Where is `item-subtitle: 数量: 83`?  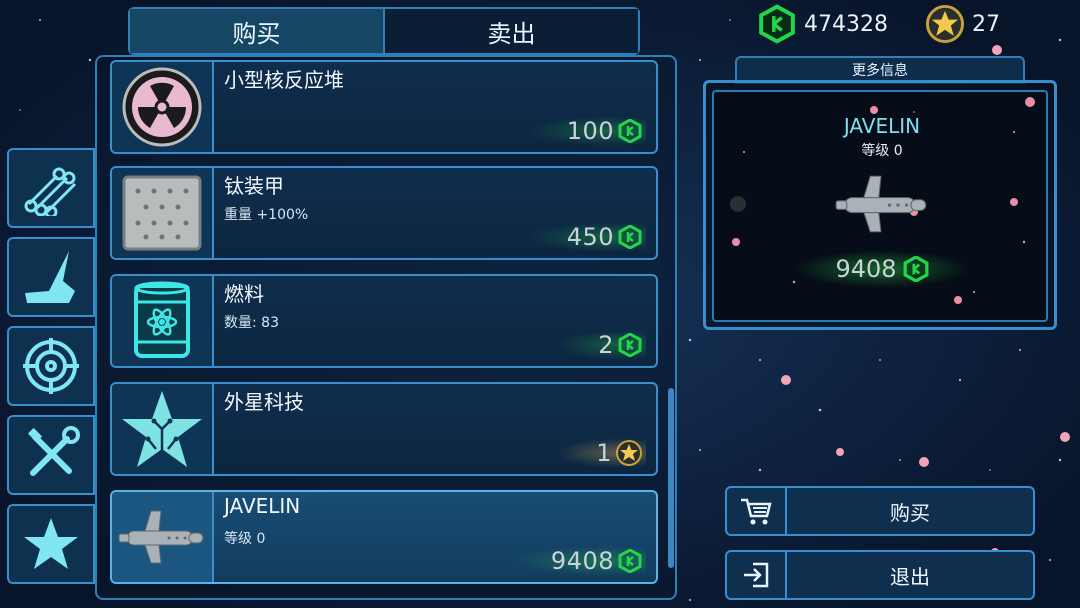
item-subtitle: 数量: 83 is located at coordinates (251, 323).